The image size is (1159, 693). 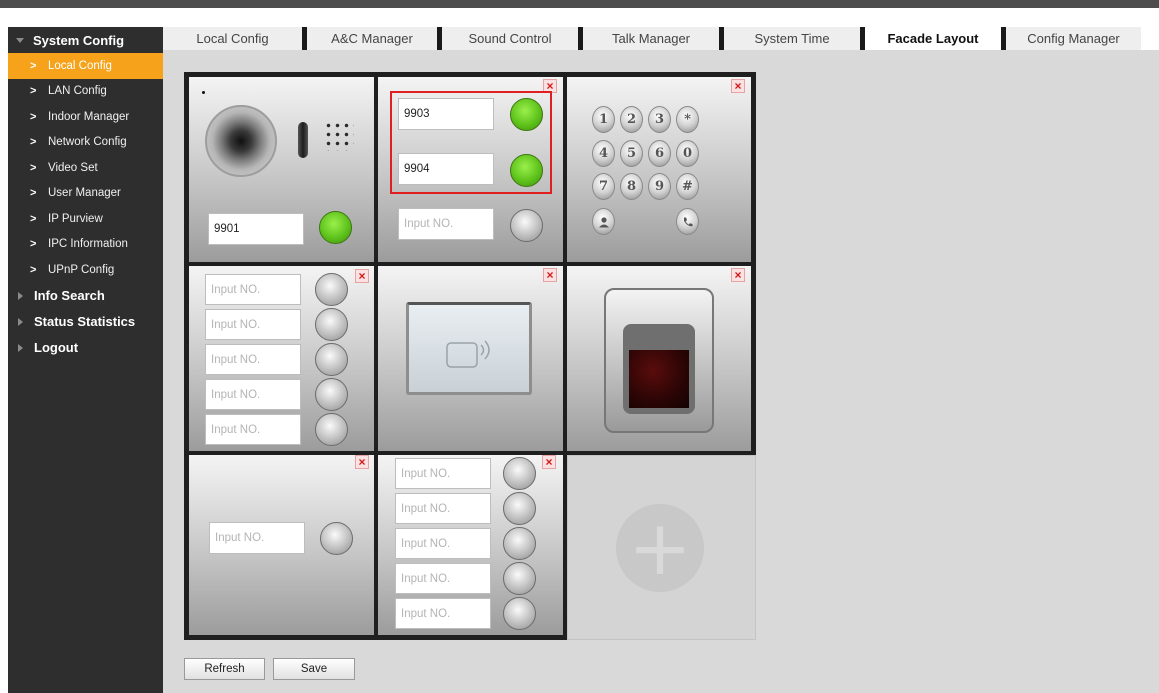 What do you see at coordinates (687, 221) in the screenshot?
I see `call-key-icon` at bounding box center [687, 221].